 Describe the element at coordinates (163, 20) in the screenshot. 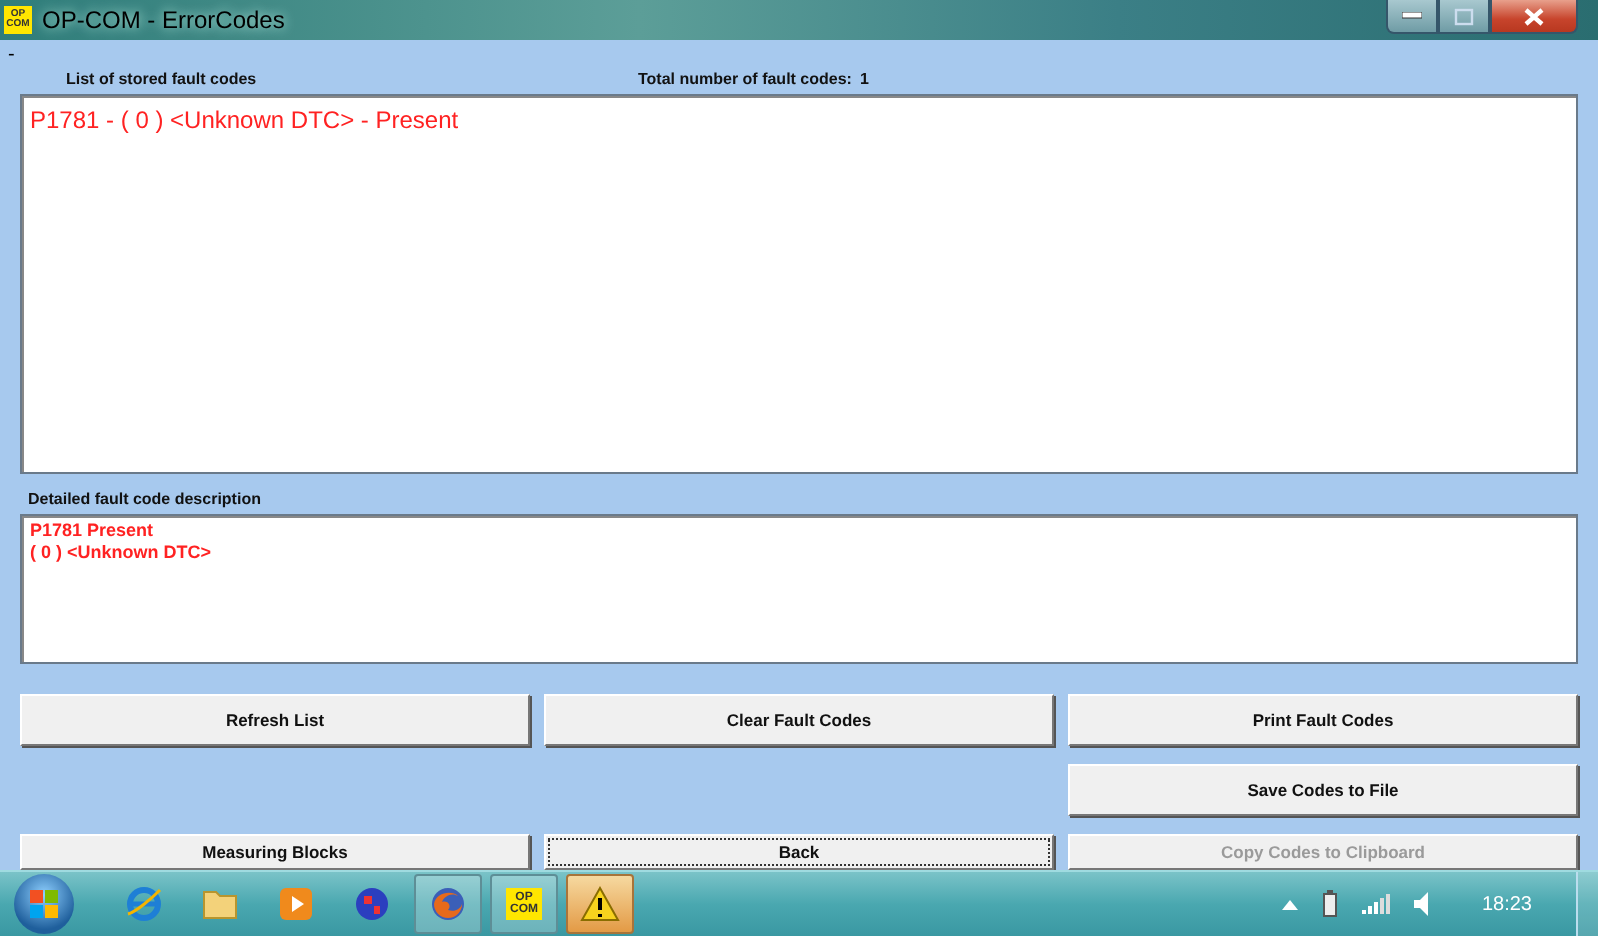

I see `window-title: OP-COM - ErrorCodes` at that location.